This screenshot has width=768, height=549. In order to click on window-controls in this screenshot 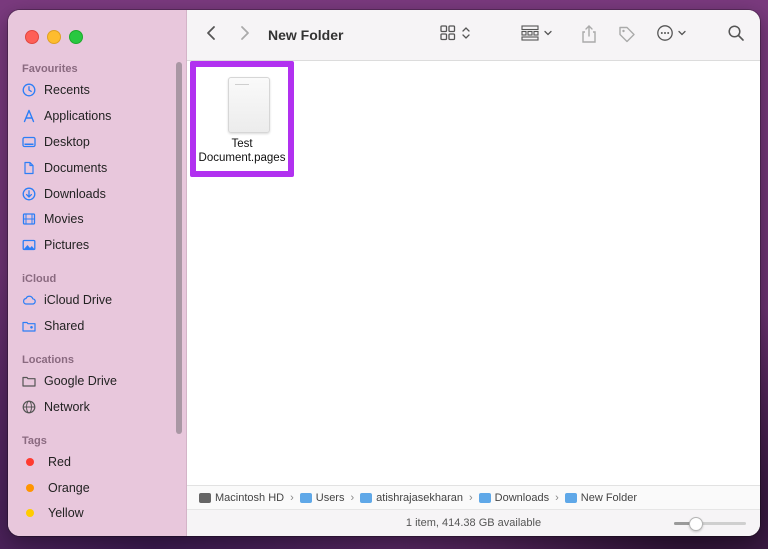, I will do `click(54, 37)`.